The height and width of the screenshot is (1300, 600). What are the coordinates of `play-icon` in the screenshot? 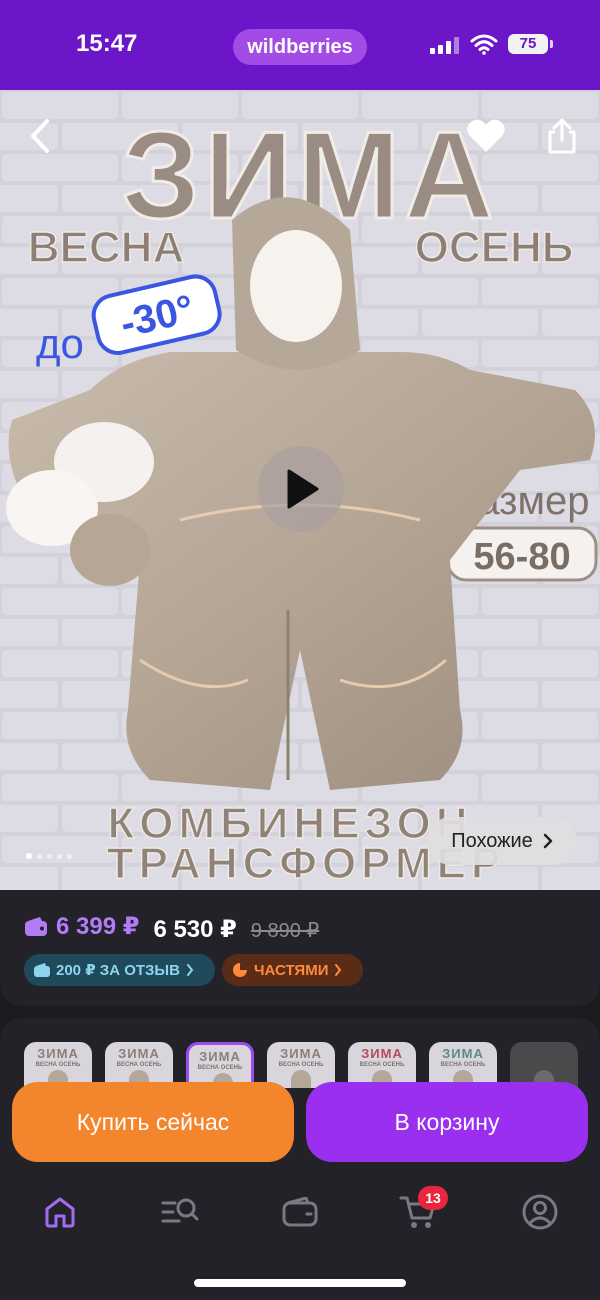 It's located at (303, 489).